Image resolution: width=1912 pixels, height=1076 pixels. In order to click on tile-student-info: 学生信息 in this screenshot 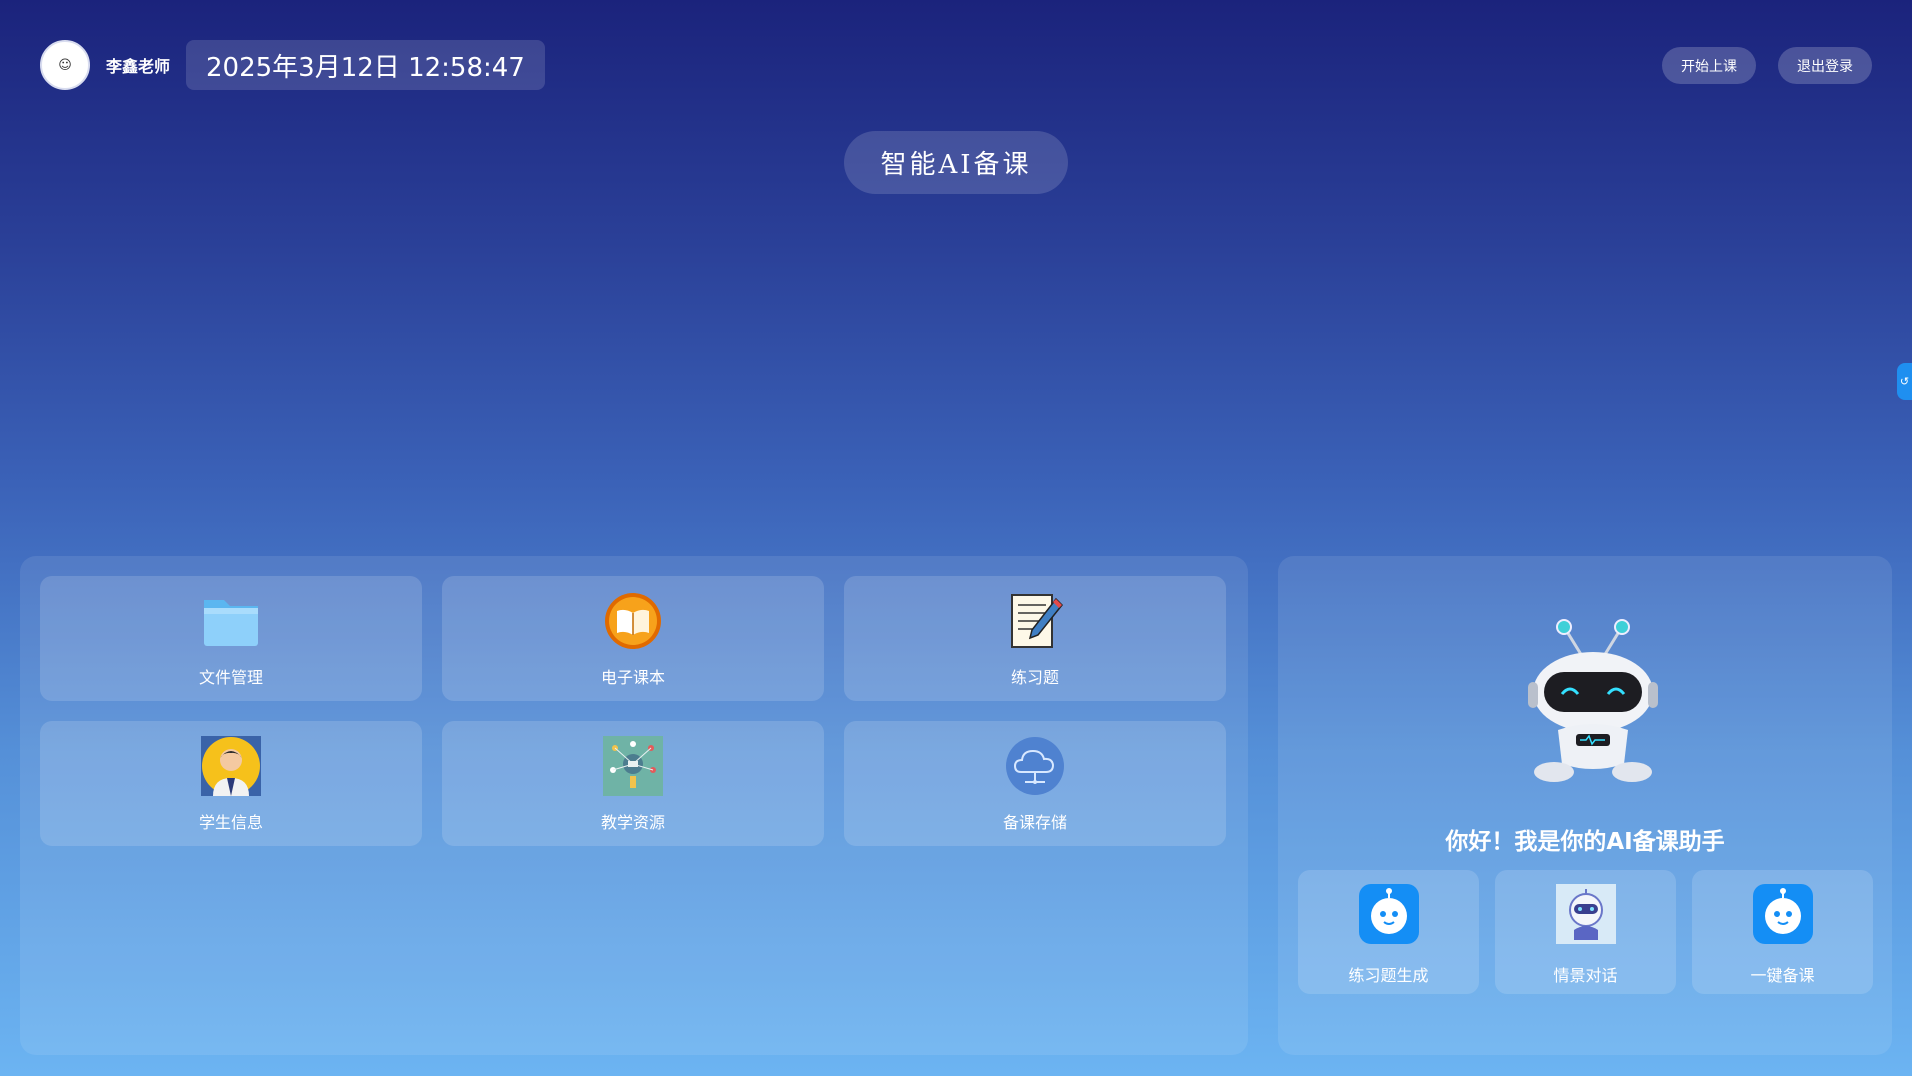, I will do `click(231, 783)`.